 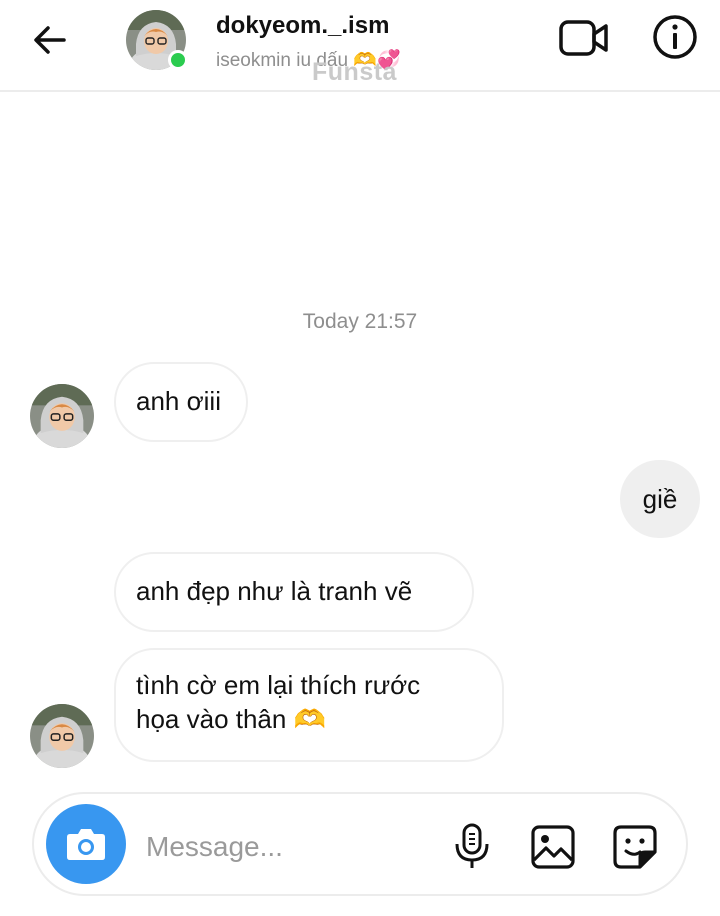 I want to click on message-text-line: họa vào thân 🫶, so click(x=231, y=719).